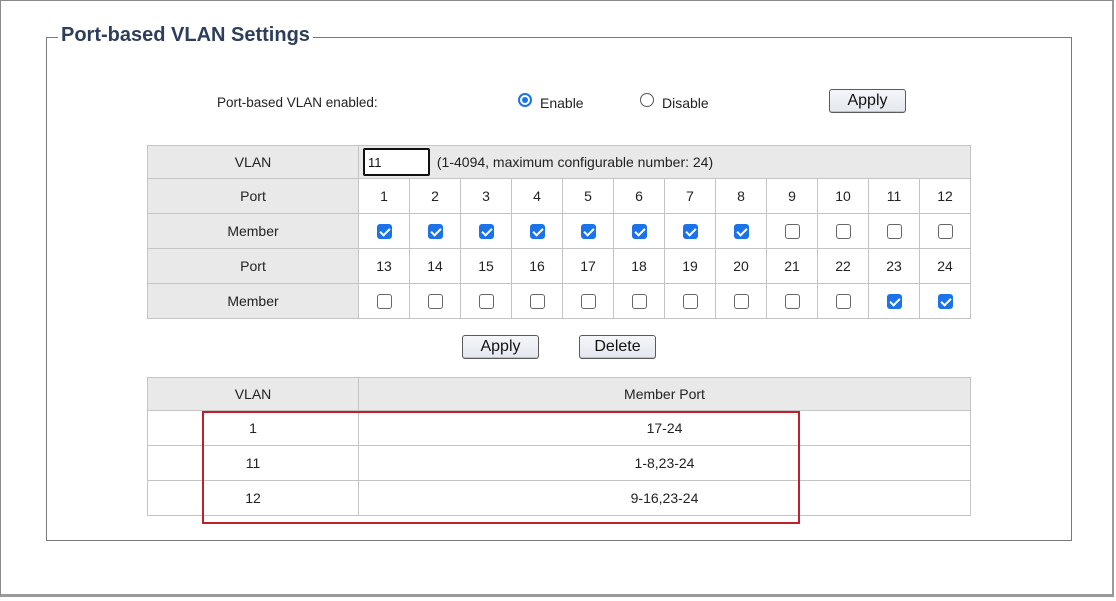  I want to click on port-number-cell: 14, so click(435, 266).